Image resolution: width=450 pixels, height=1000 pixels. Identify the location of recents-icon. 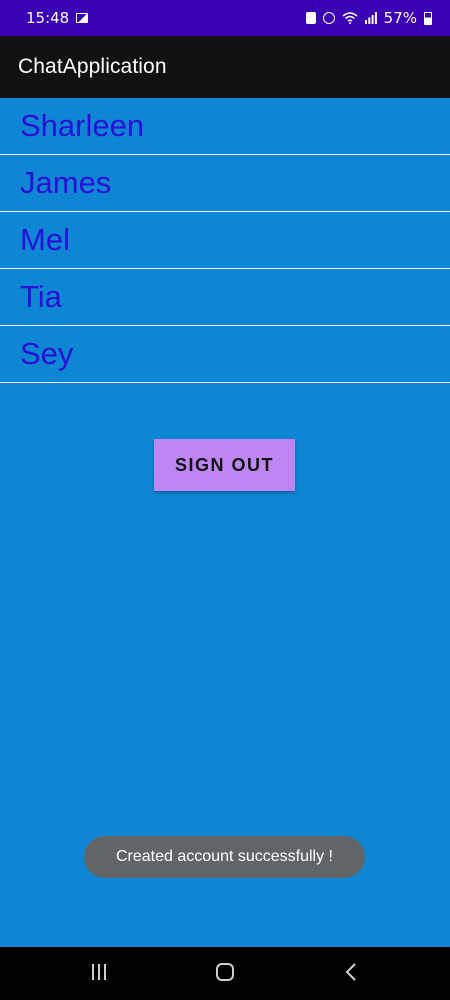
(99, 974).